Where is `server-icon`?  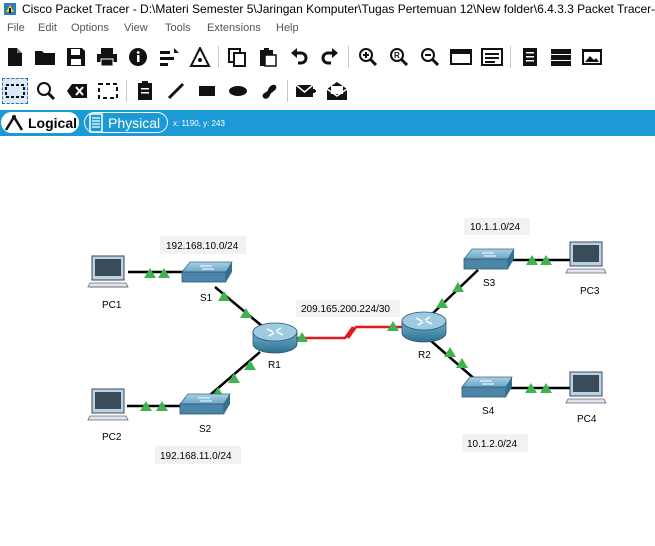
server-icon is located at coordinates (561, 57).